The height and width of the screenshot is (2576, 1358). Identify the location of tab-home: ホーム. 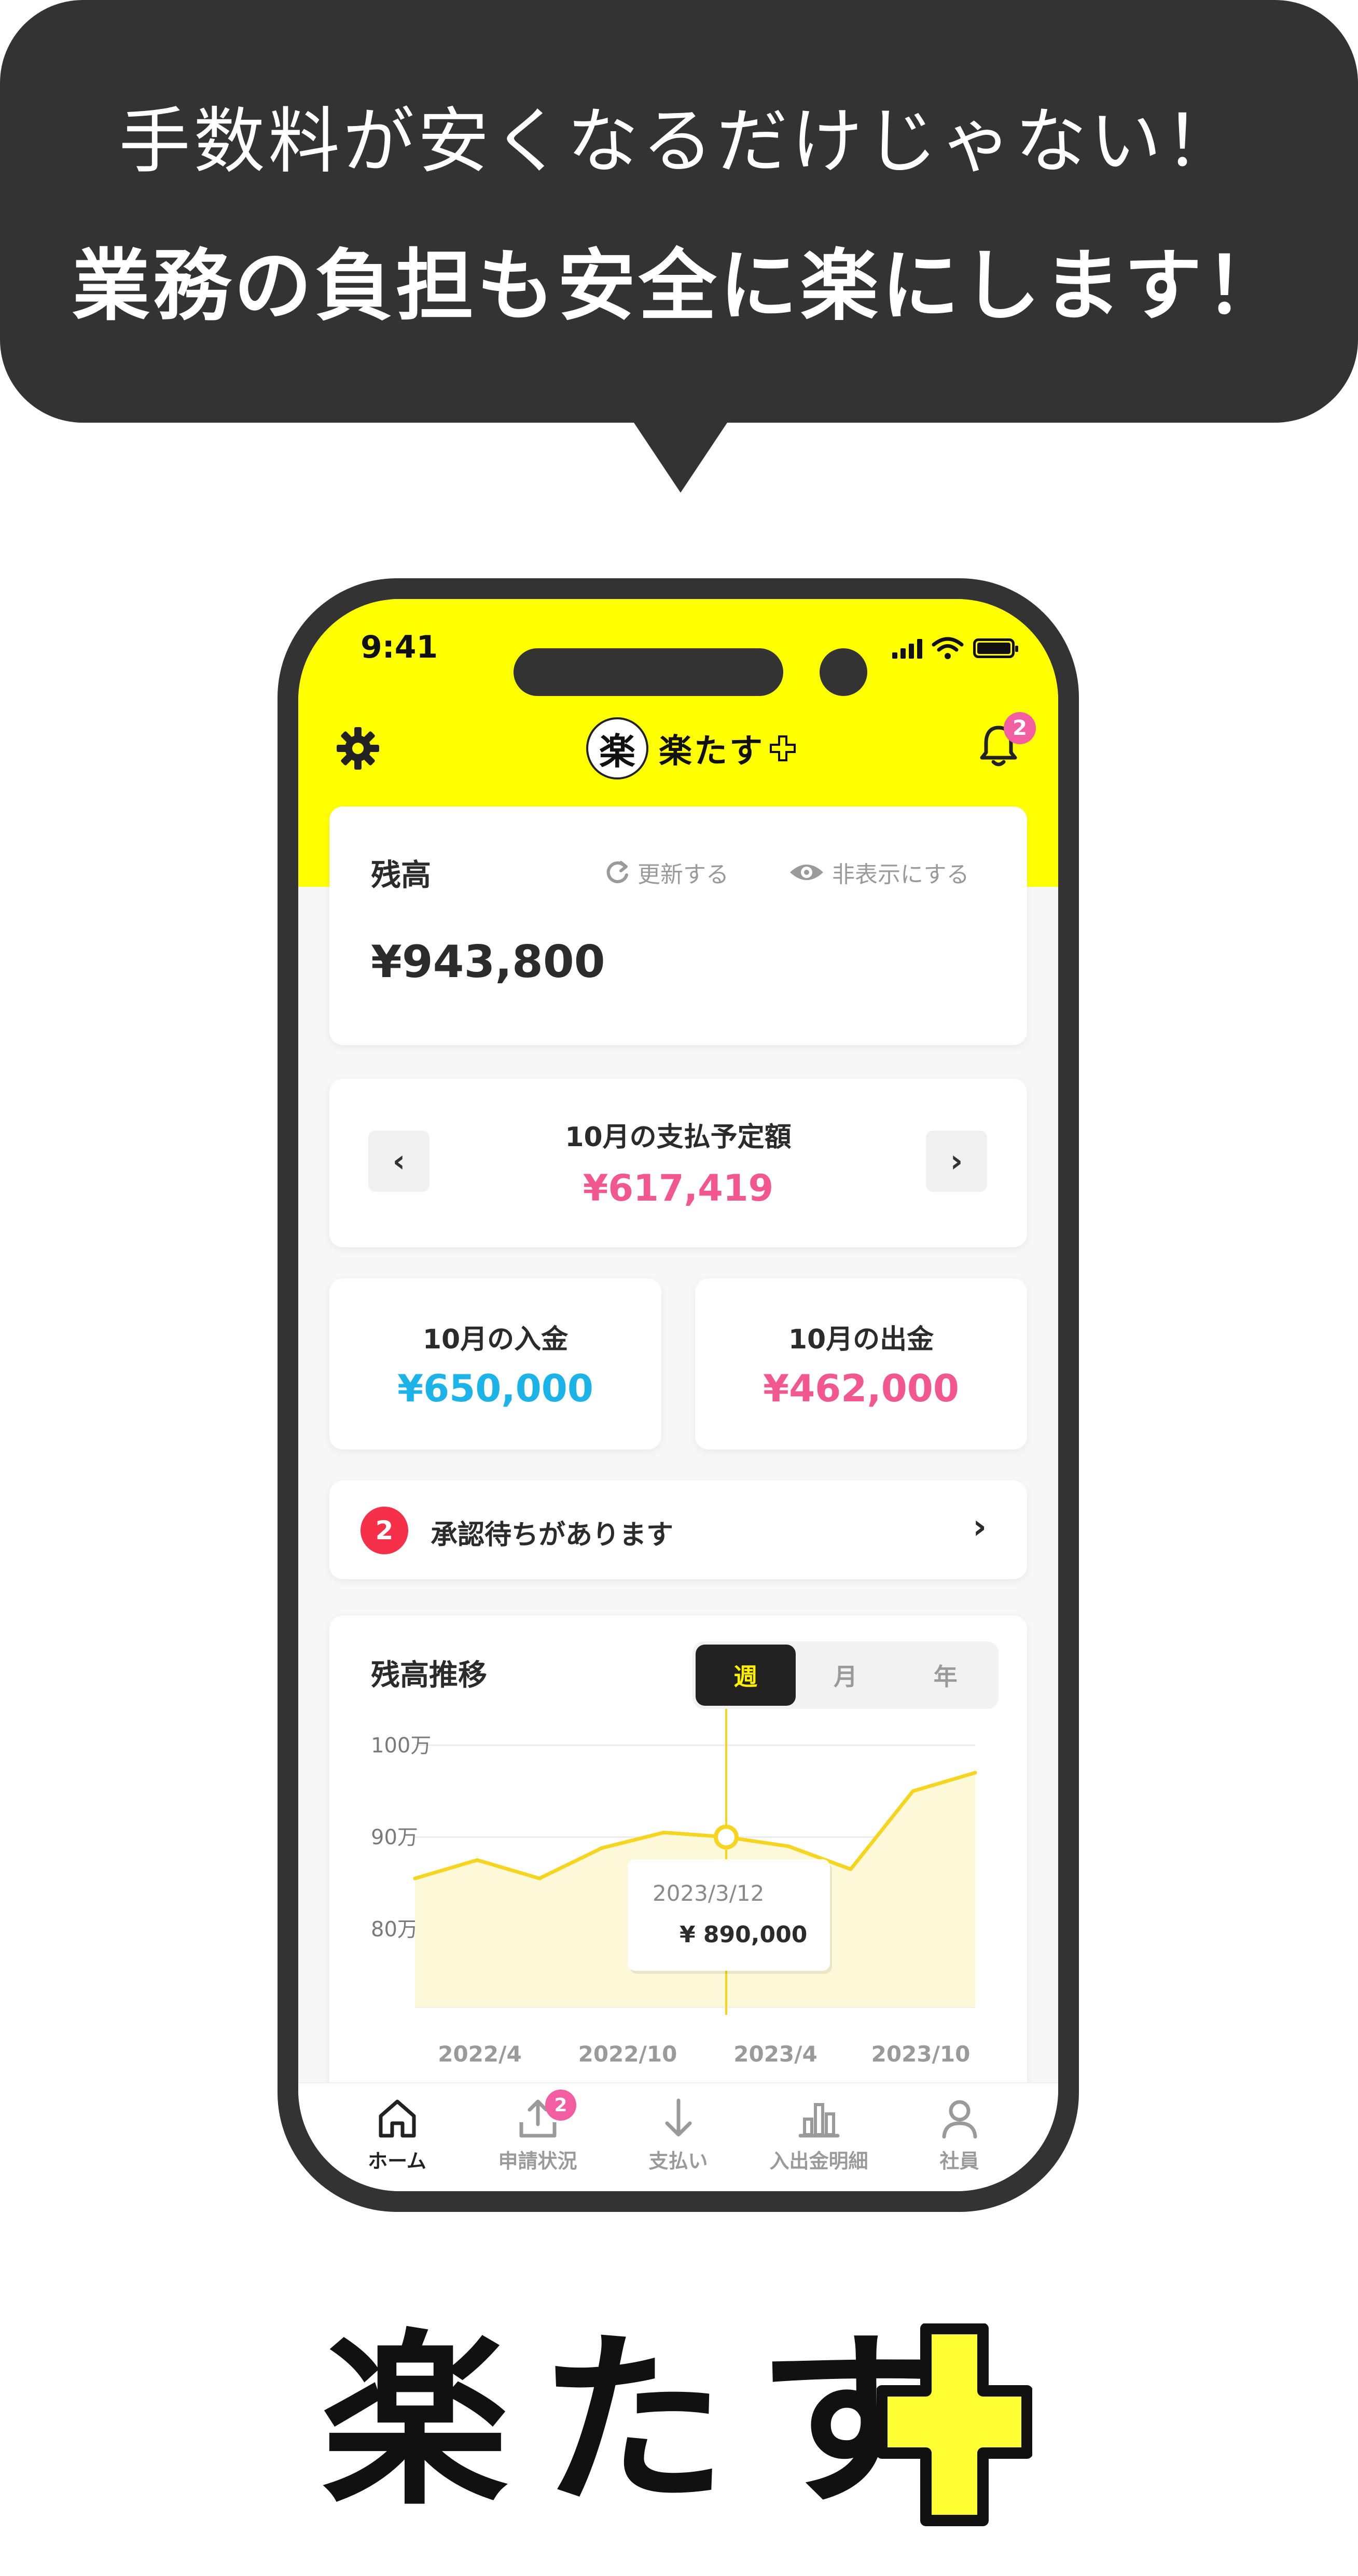
(397, 2137).